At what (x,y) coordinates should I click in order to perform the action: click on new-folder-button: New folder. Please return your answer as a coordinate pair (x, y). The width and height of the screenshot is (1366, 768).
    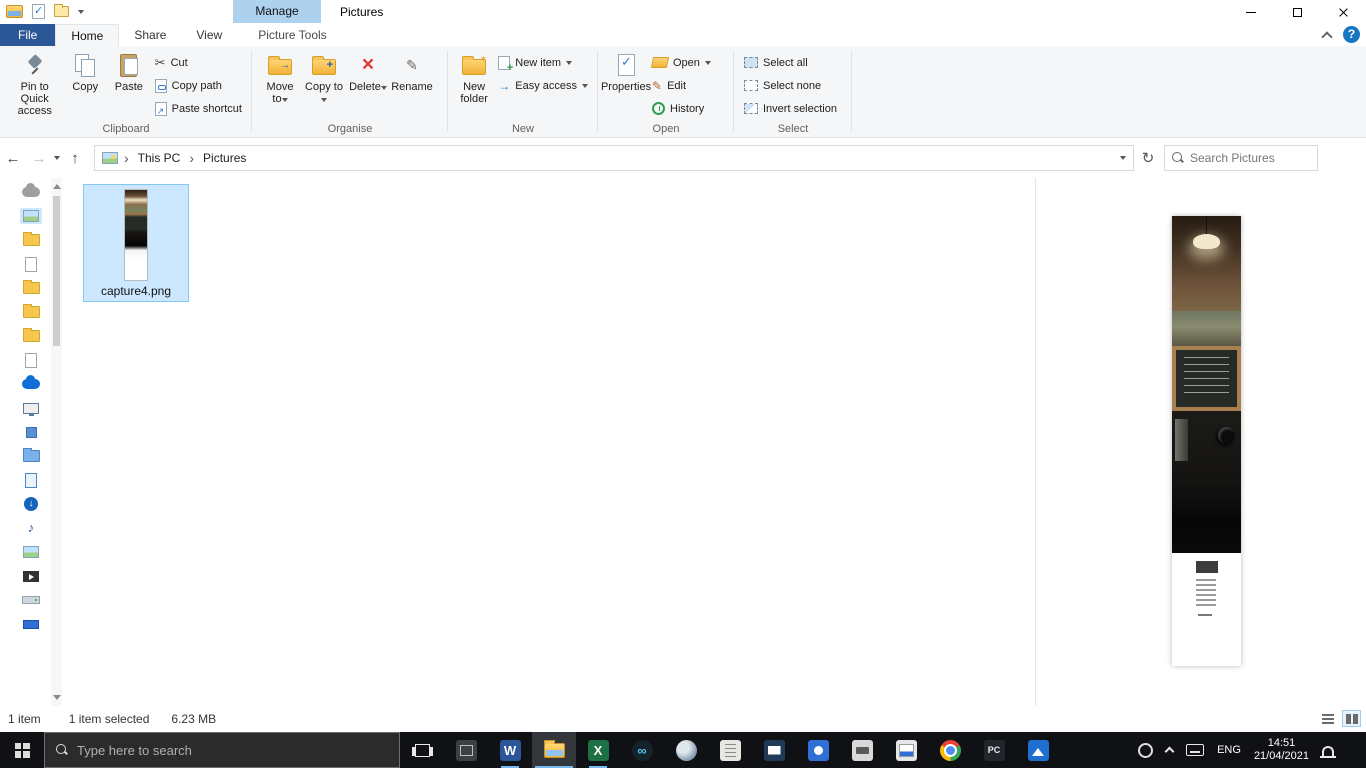
    Looking at the image, I should click on (474, 78).